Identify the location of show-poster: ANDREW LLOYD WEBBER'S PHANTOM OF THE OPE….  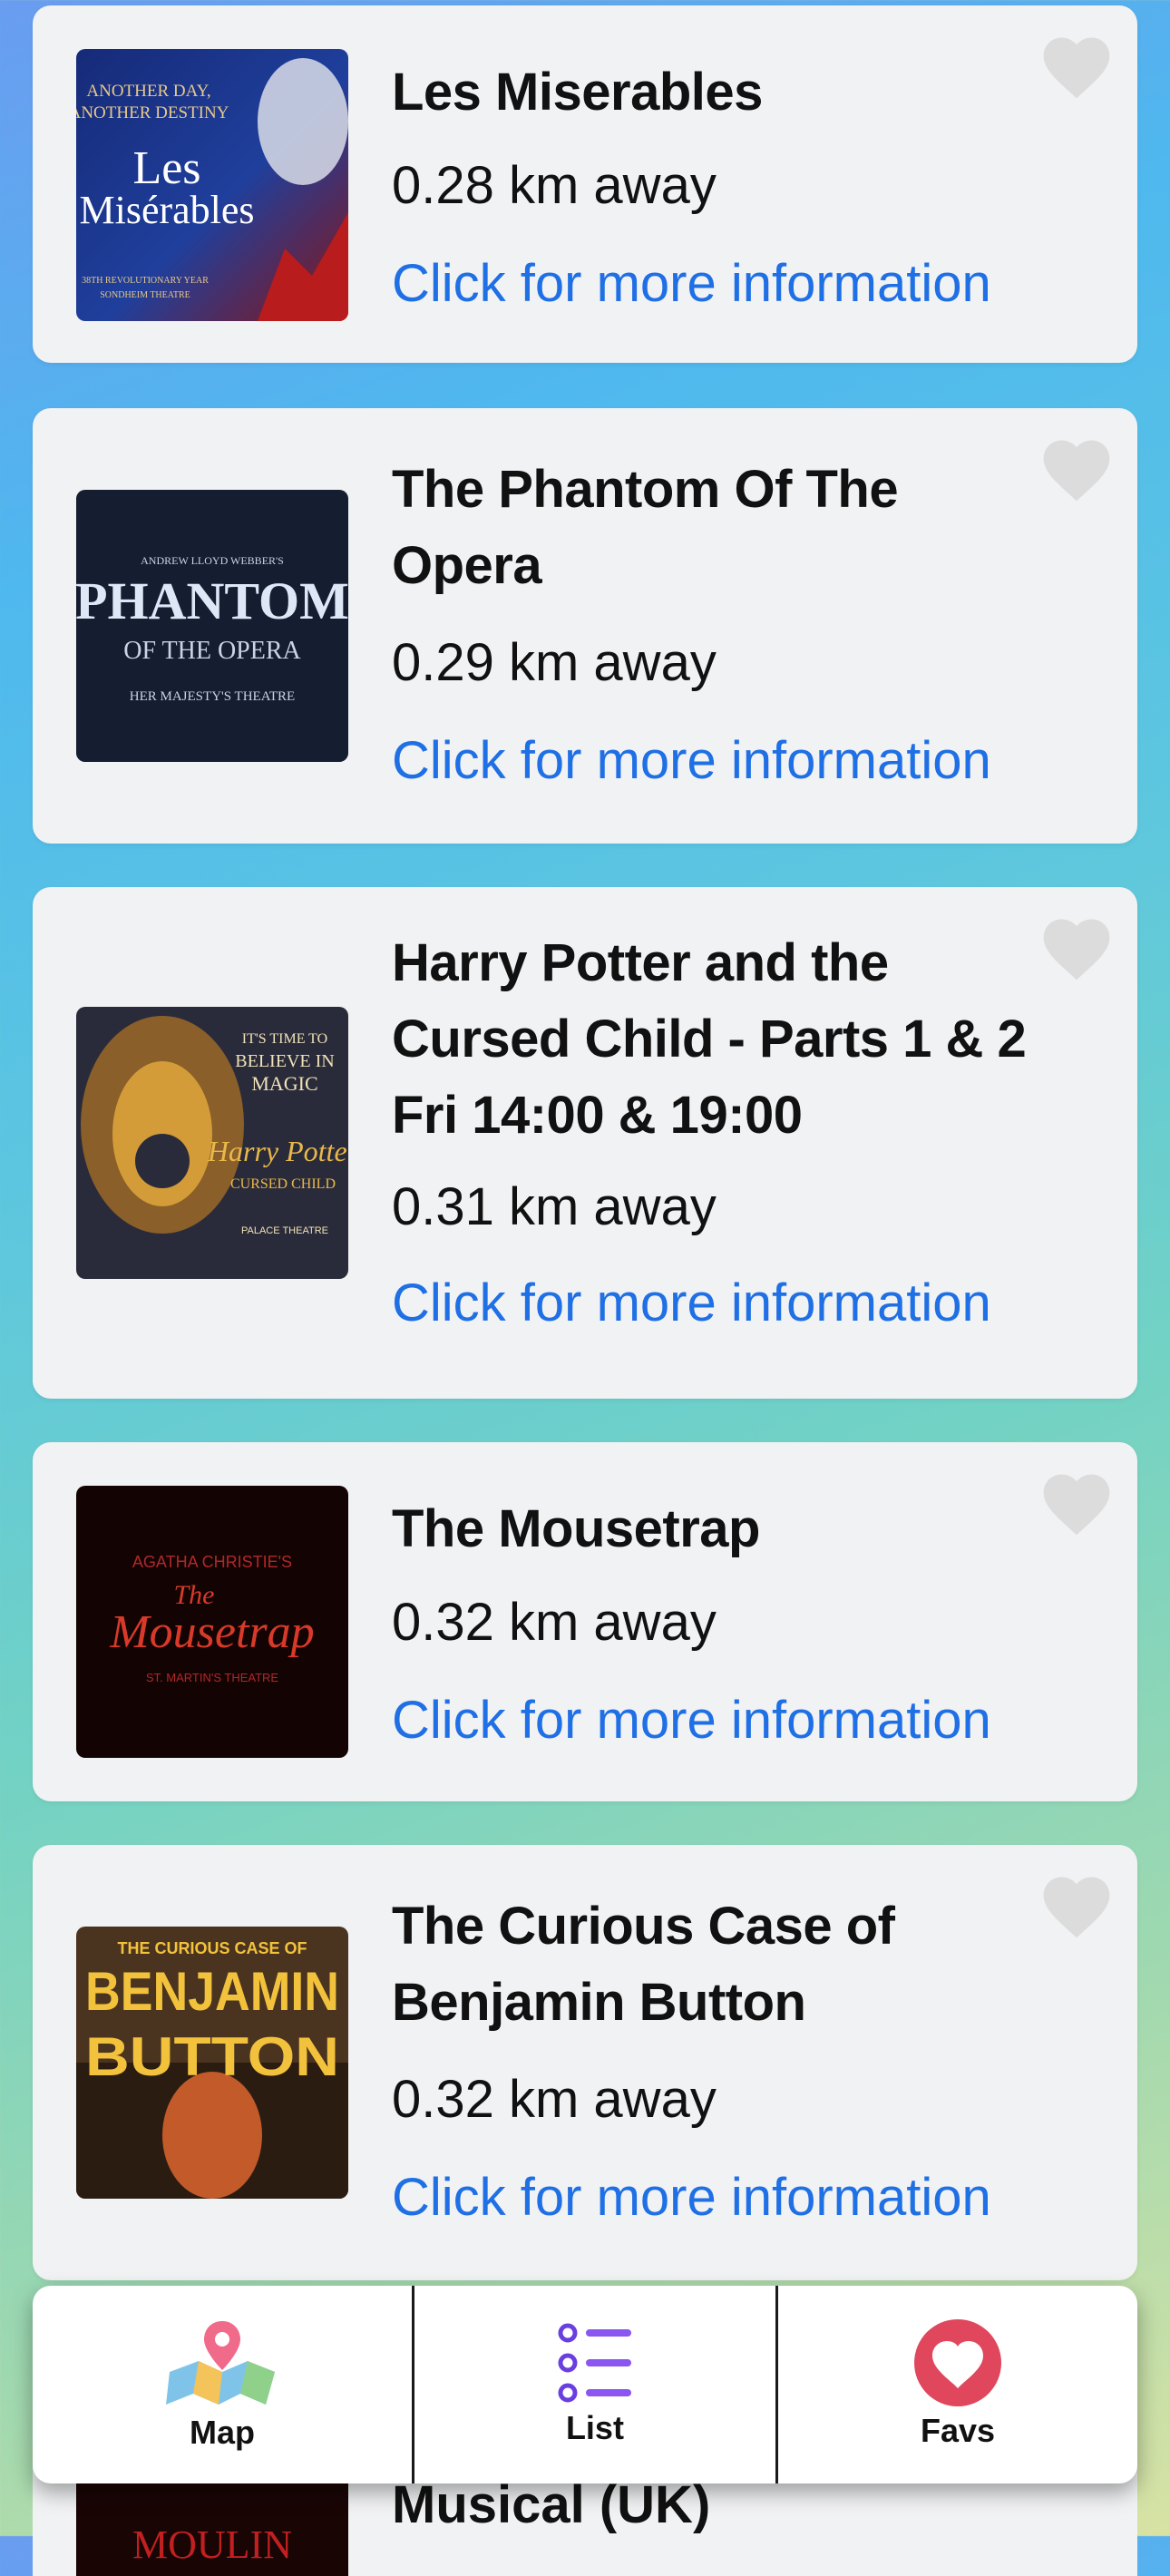
(212, 626).